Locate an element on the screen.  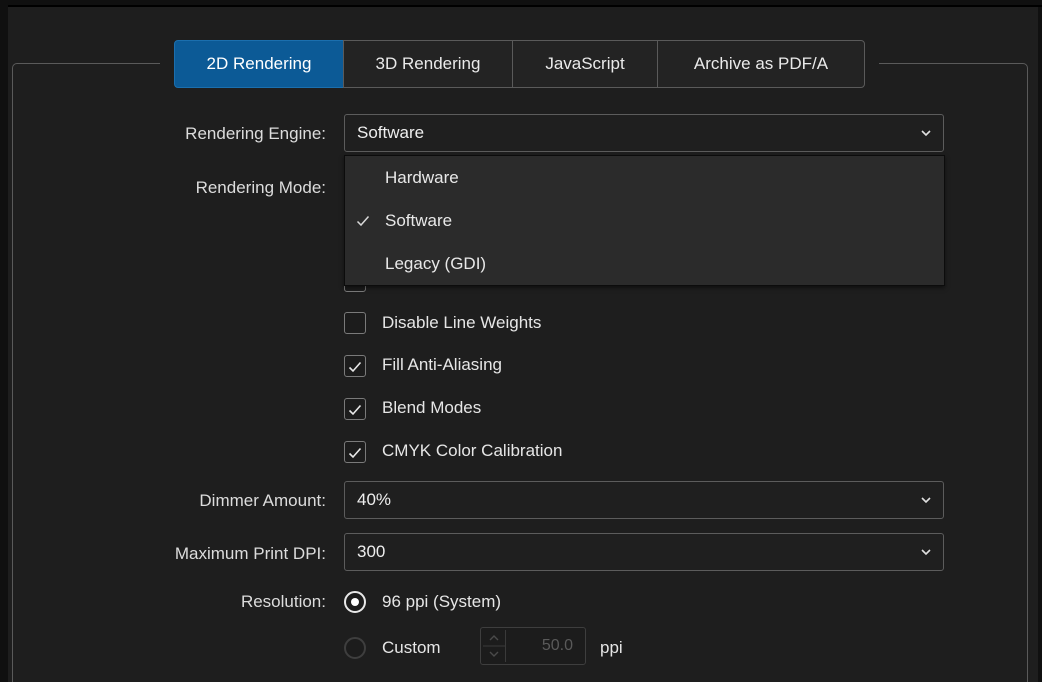
max-print-dpi-value: 300 is located at coordinates (371, 551).